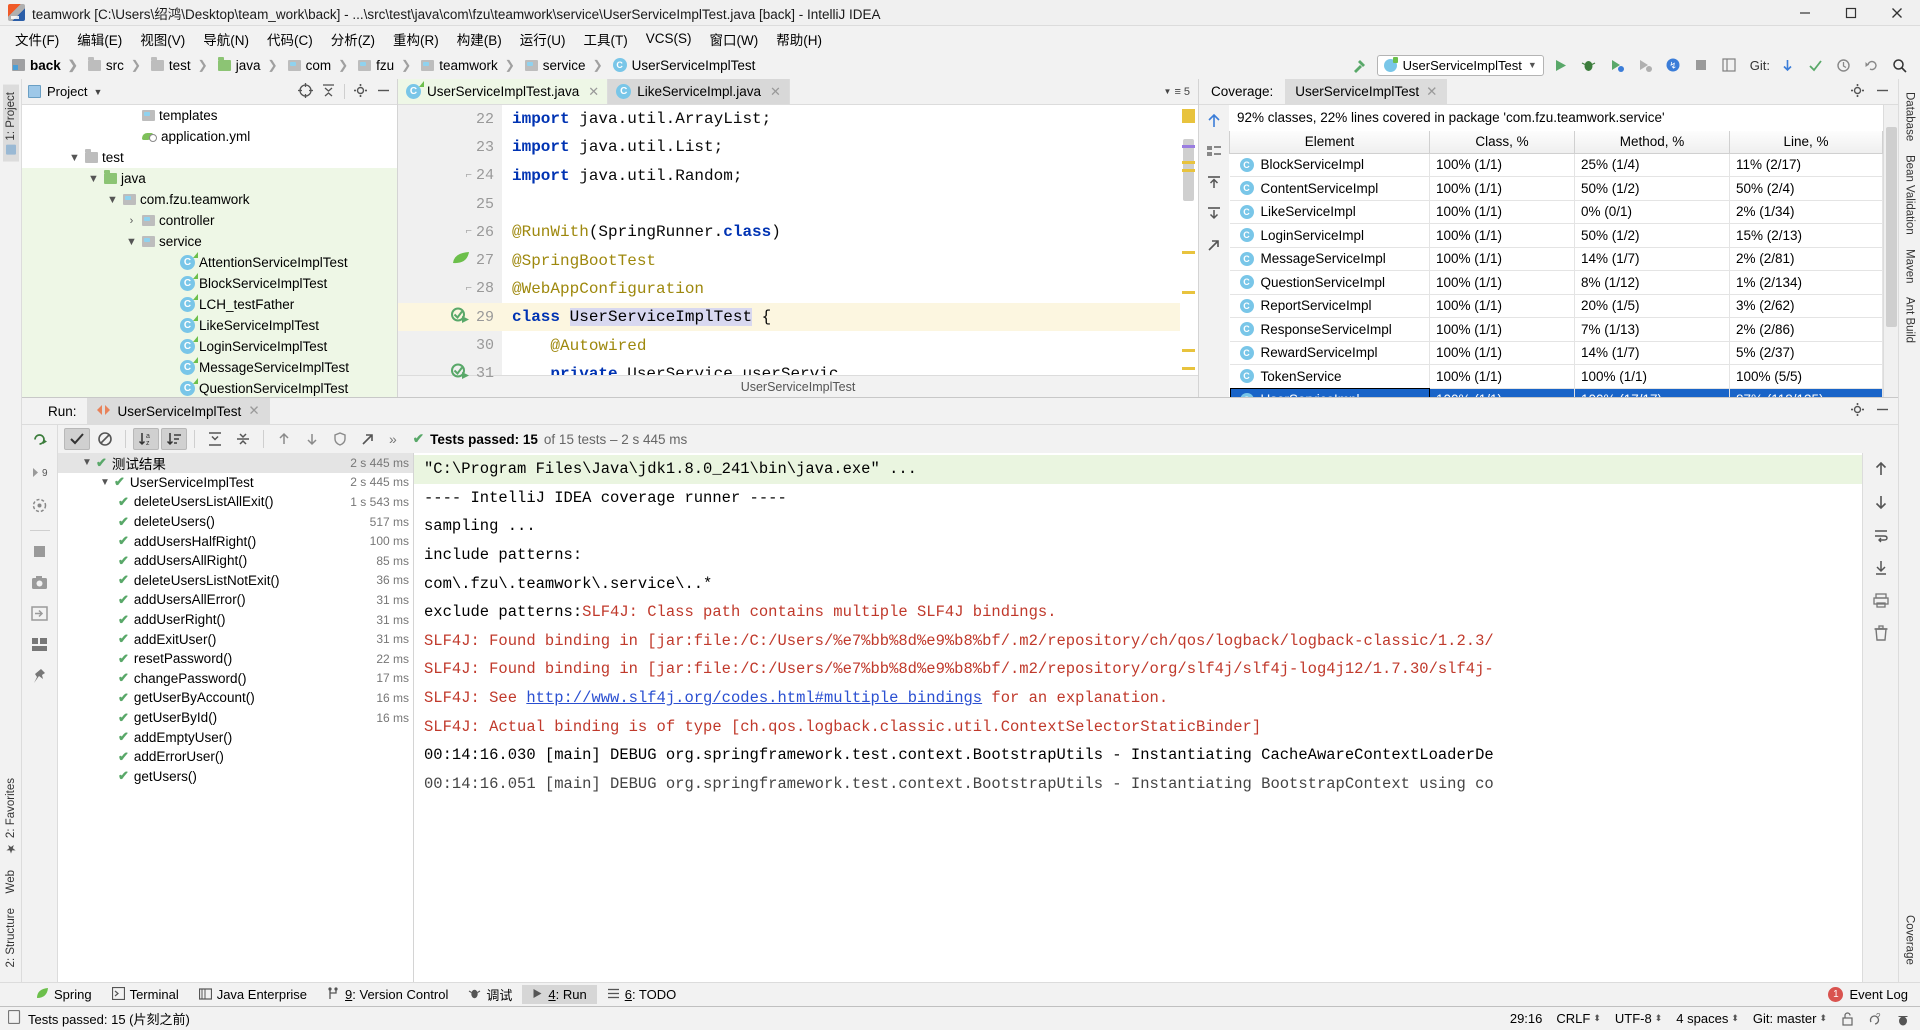  Describe the element at coordinates (235, 561) in the screenshot. I see `test-tree-item: ✔ addUsersAllRight() 85 ms` at that location.